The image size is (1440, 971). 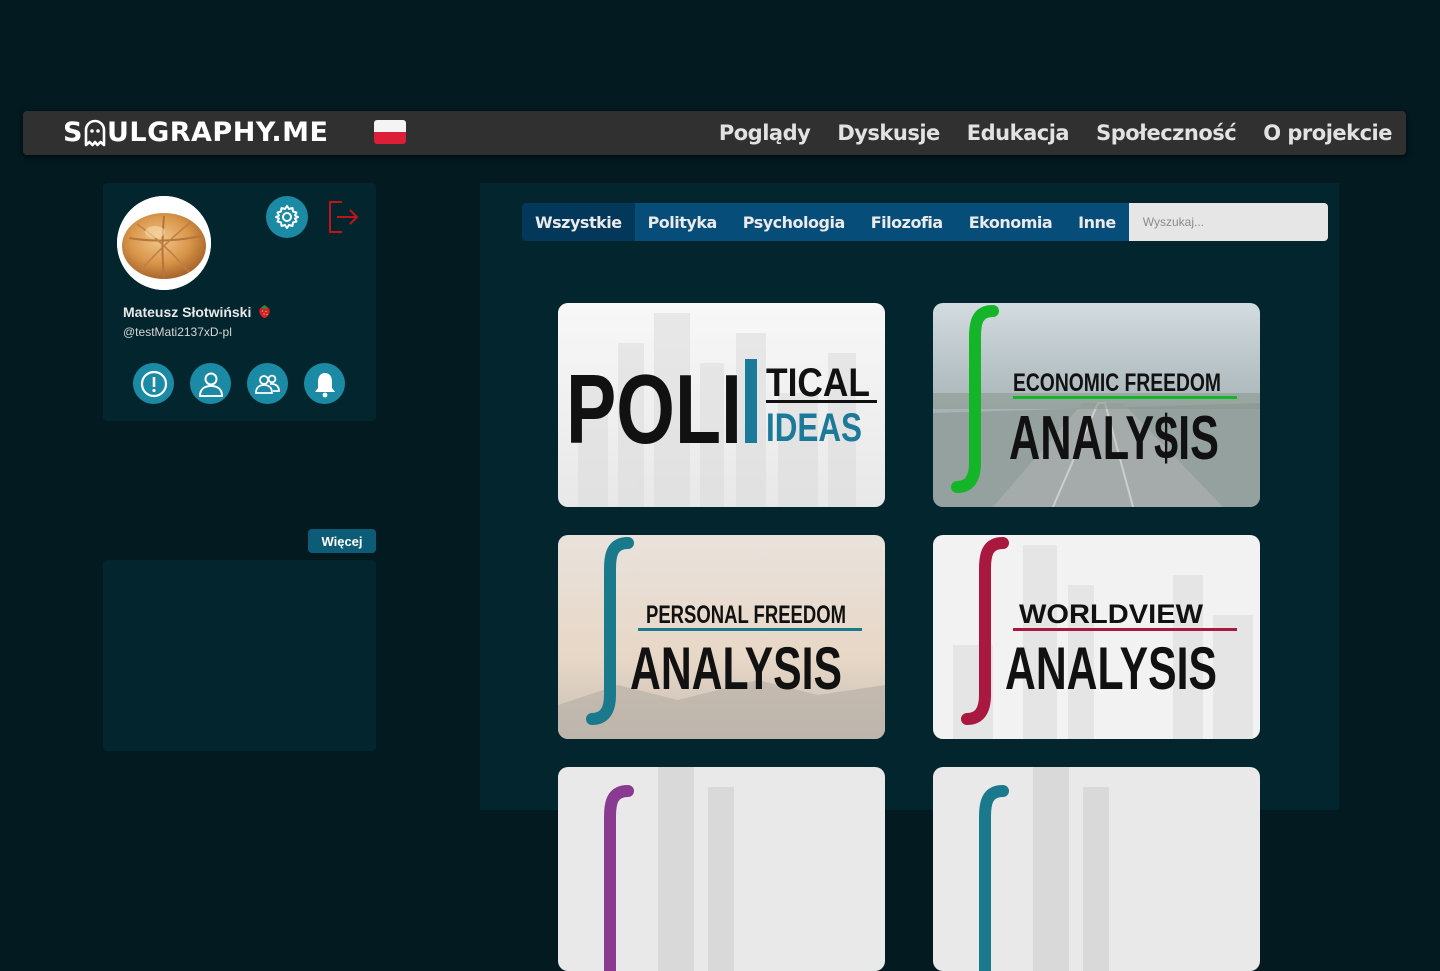 What do you see at coordinates (390, 132) in the screenshot?
I see `flag-poland-icon` at bounding box center [390, 132].